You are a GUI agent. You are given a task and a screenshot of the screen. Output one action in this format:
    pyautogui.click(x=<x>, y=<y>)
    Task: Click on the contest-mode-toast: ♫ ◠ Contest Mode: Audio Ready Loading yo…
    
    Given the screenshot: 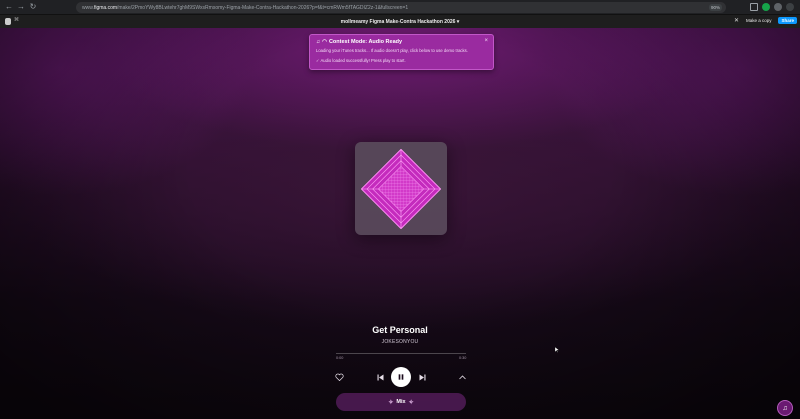 What is the action you would take?
    pyautogui.click(x=401, y=52)
    